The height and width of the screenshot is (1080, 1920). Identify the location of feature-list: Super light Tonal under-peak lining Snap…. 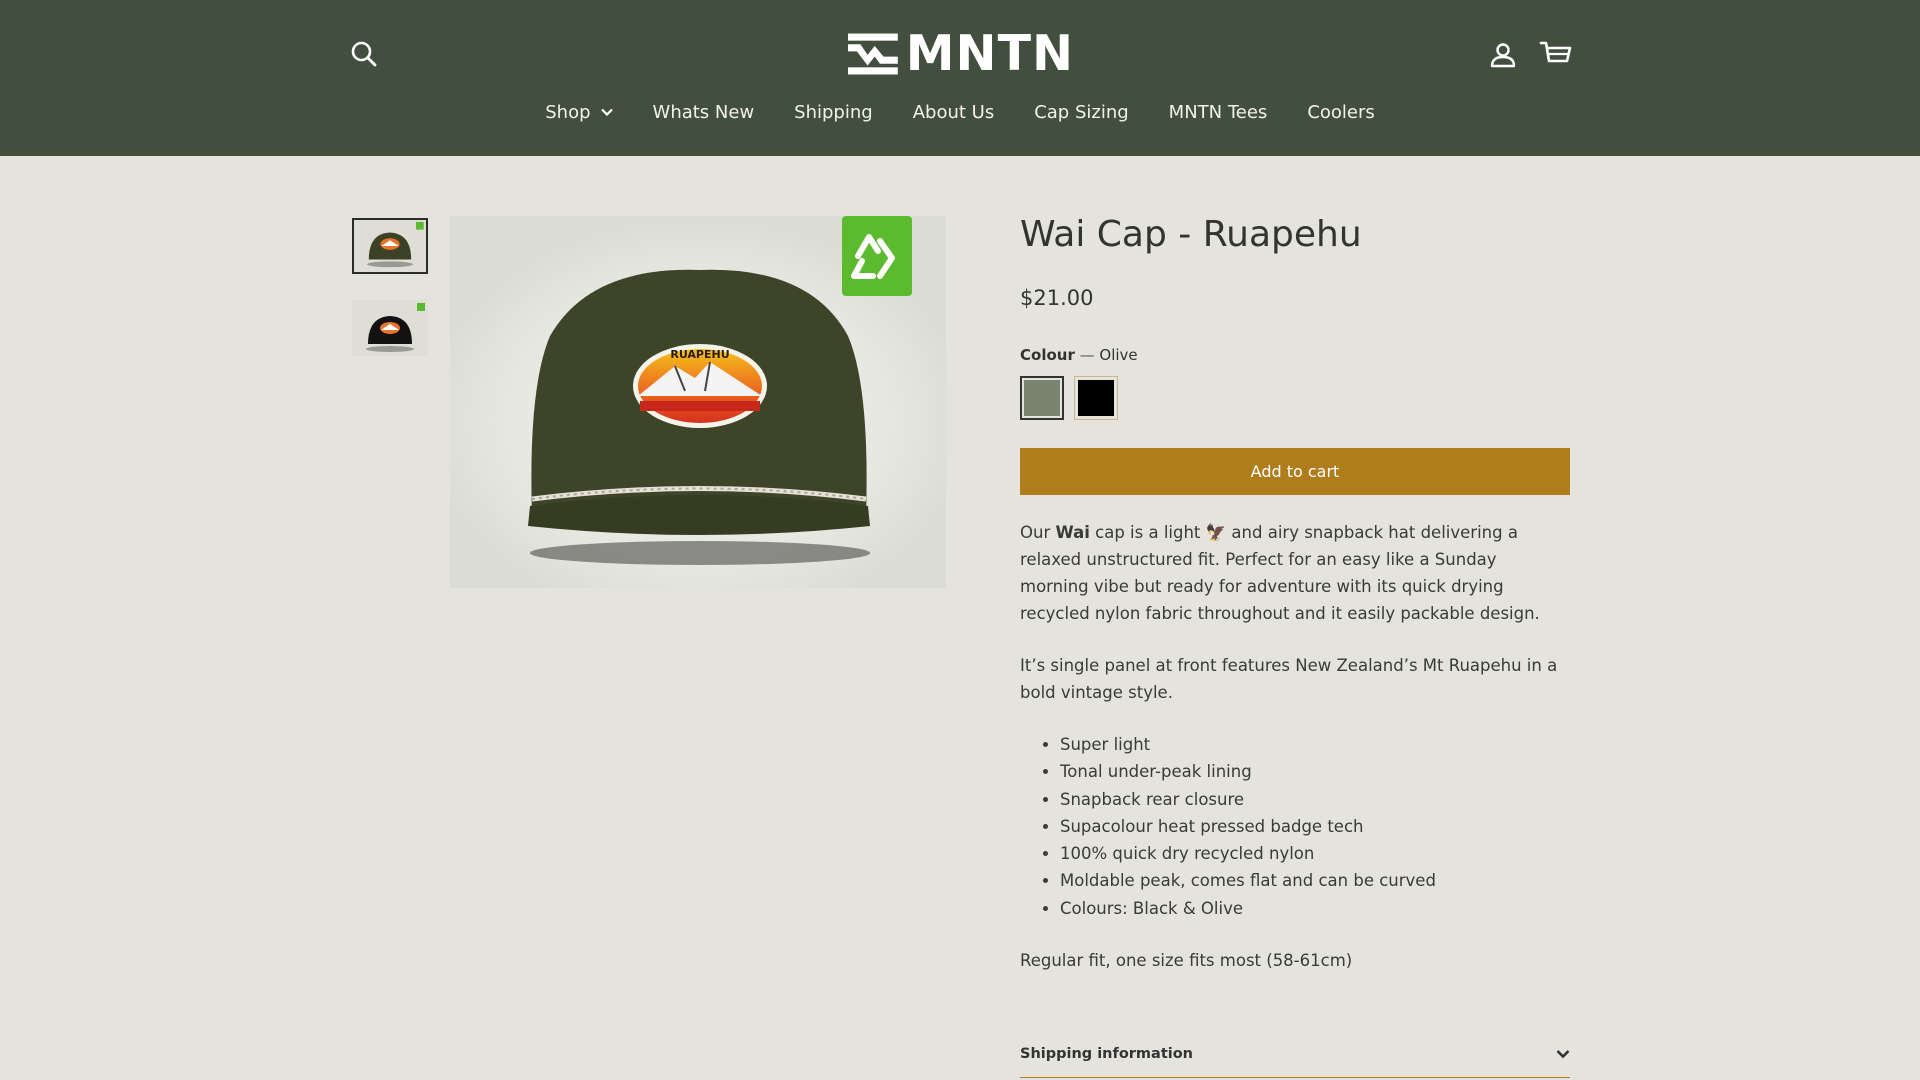
(1295, 826).